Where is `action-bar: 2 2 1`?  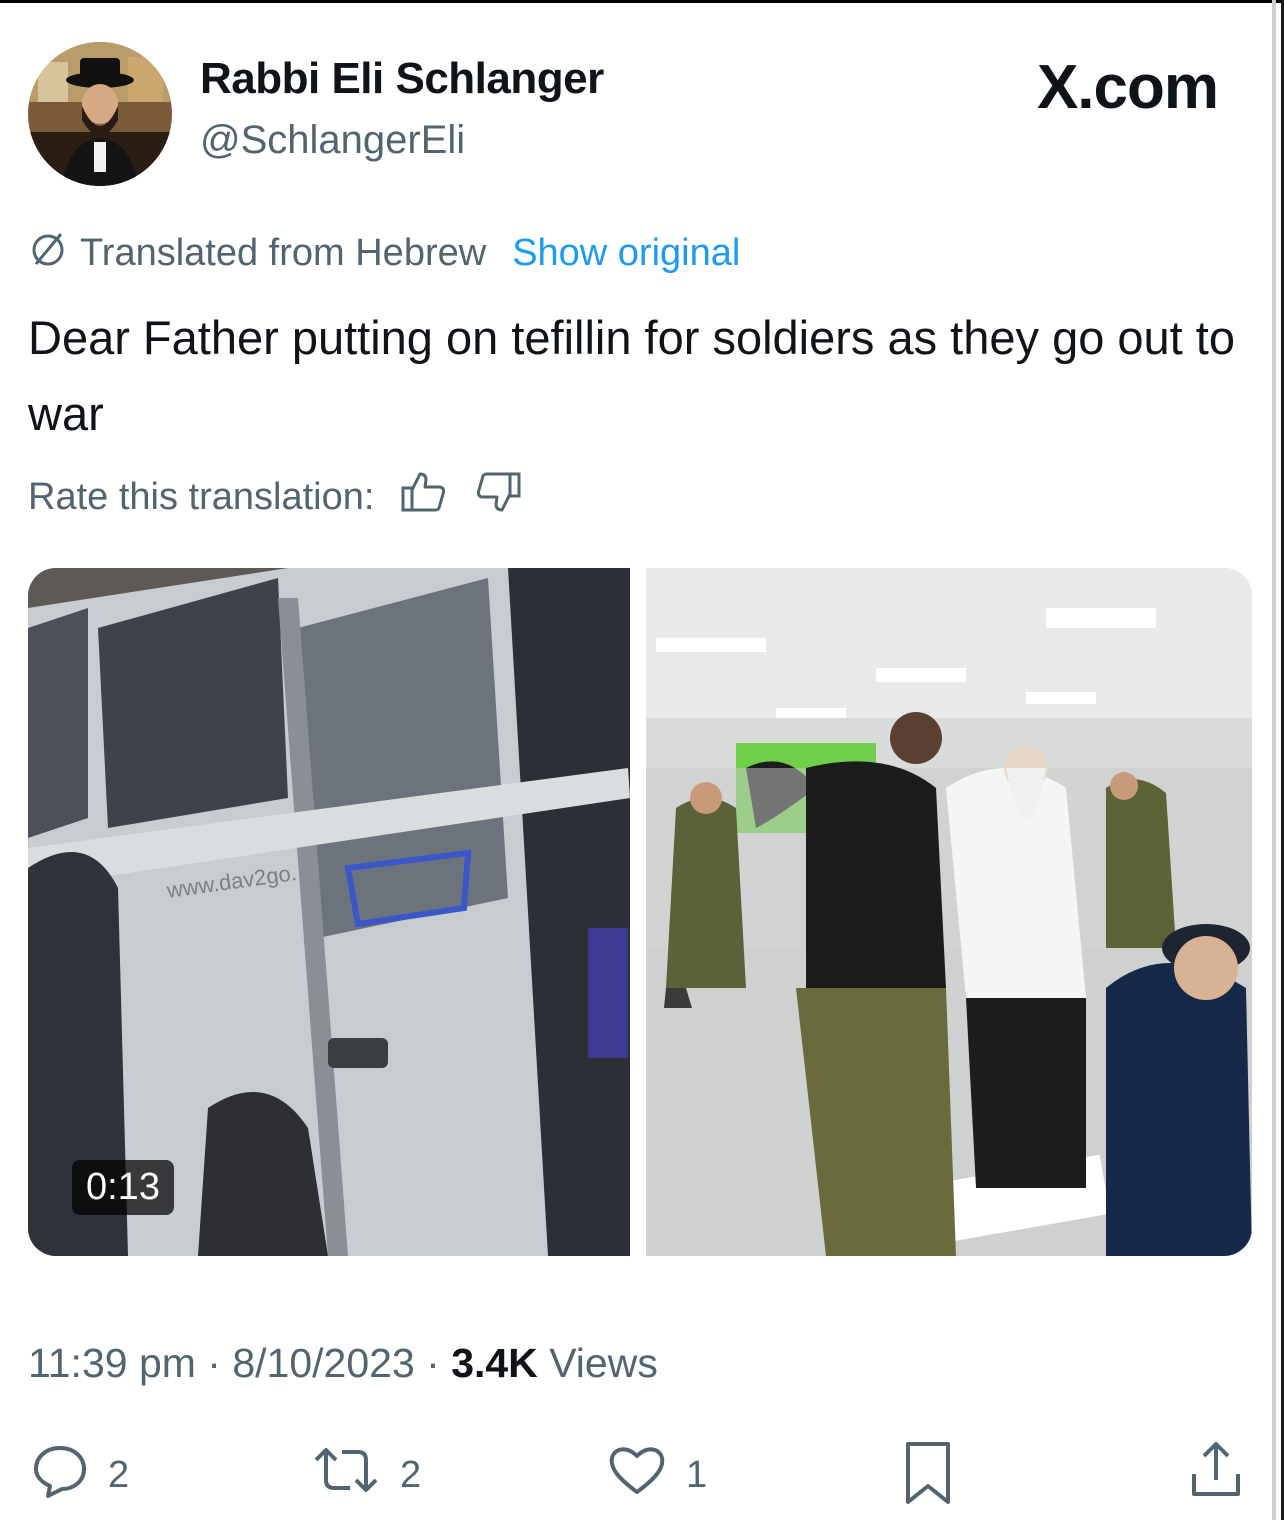 action-bar: 2 2 1 is located at coordinates (642, 1478).